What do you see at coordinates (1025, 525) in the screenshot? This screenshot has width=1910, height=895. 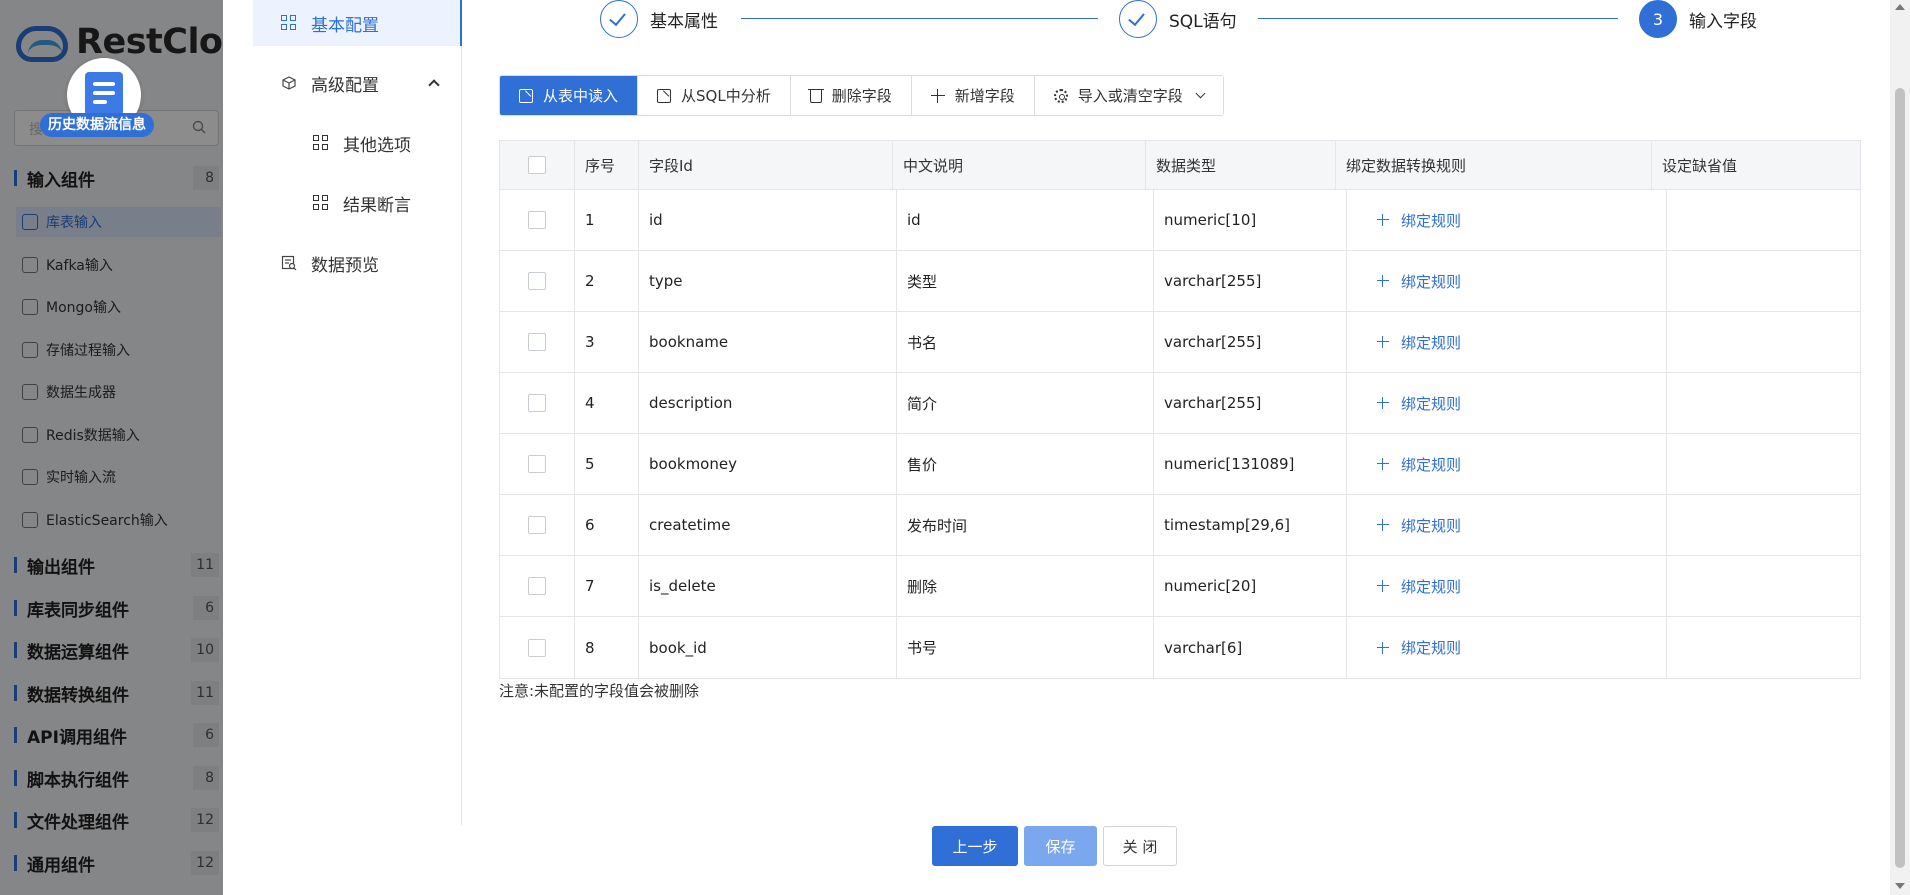 I see `cell-cn-desc: 发布时间` at bounding box center [1025, 525].